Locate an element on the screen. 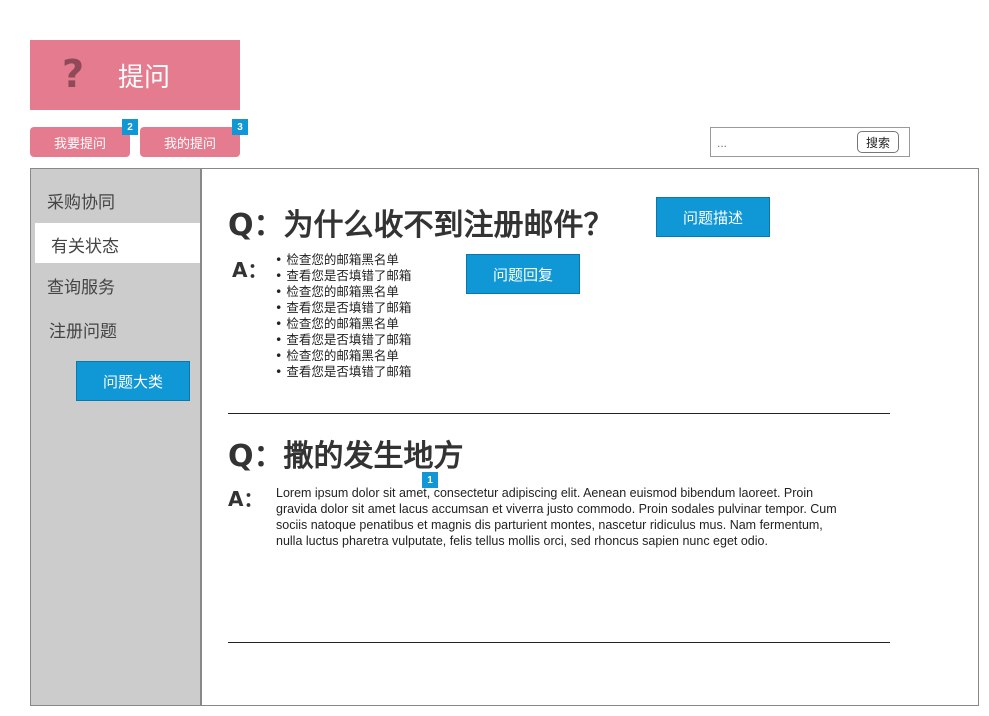 The image size is (989, 716). sidebar-item-procurement: 采购协同 is located at coordinates (81, 200).